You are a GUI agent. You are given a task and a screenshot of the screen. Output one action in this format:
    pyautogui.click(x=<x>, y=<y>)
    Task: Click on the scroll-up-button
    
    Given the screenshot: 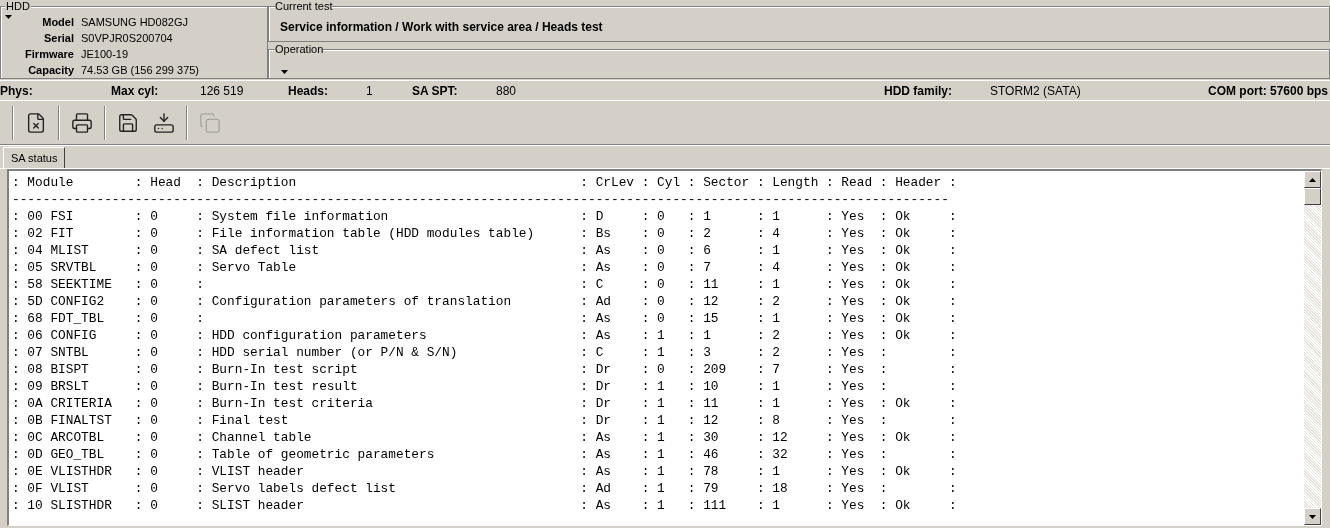 What is the action you would take?
    pyautogui.click(x=1312, y=179)
    